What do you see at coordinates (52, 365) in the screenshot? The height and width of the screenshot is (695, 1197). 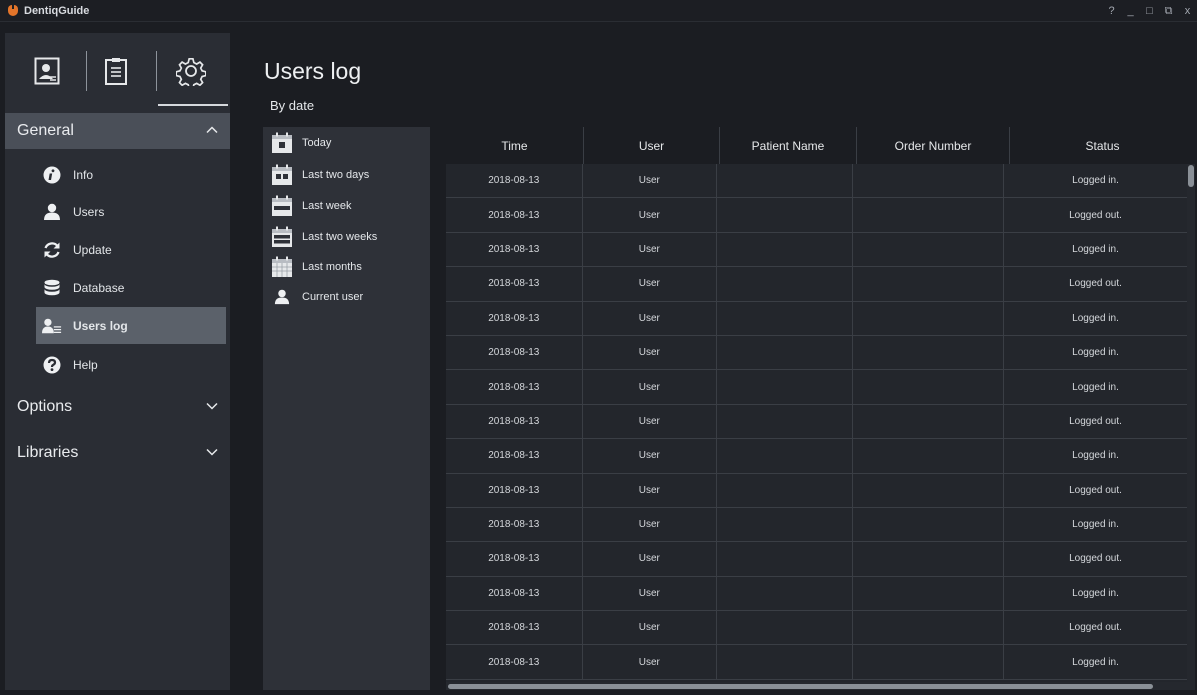 I see `help-icon` at bounding box center [52, 365].